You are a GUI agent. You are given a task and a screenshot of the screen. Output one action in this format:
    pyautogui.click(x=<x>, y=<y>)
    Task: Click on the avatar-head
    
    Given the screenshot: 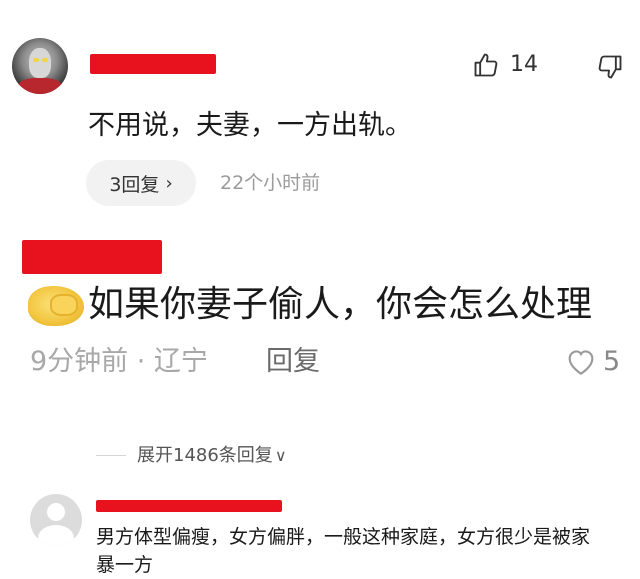 What is the action you would take?
    pyautogui.click(x=56, y=512)
    